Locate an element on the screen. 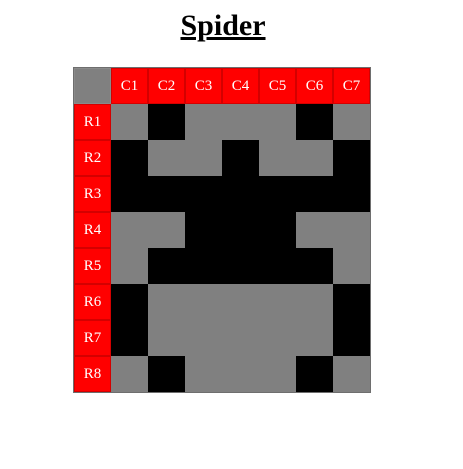 This screenshot has height=469, width=463. grid-row-r3: R3 is located at coordinates (222, 194).